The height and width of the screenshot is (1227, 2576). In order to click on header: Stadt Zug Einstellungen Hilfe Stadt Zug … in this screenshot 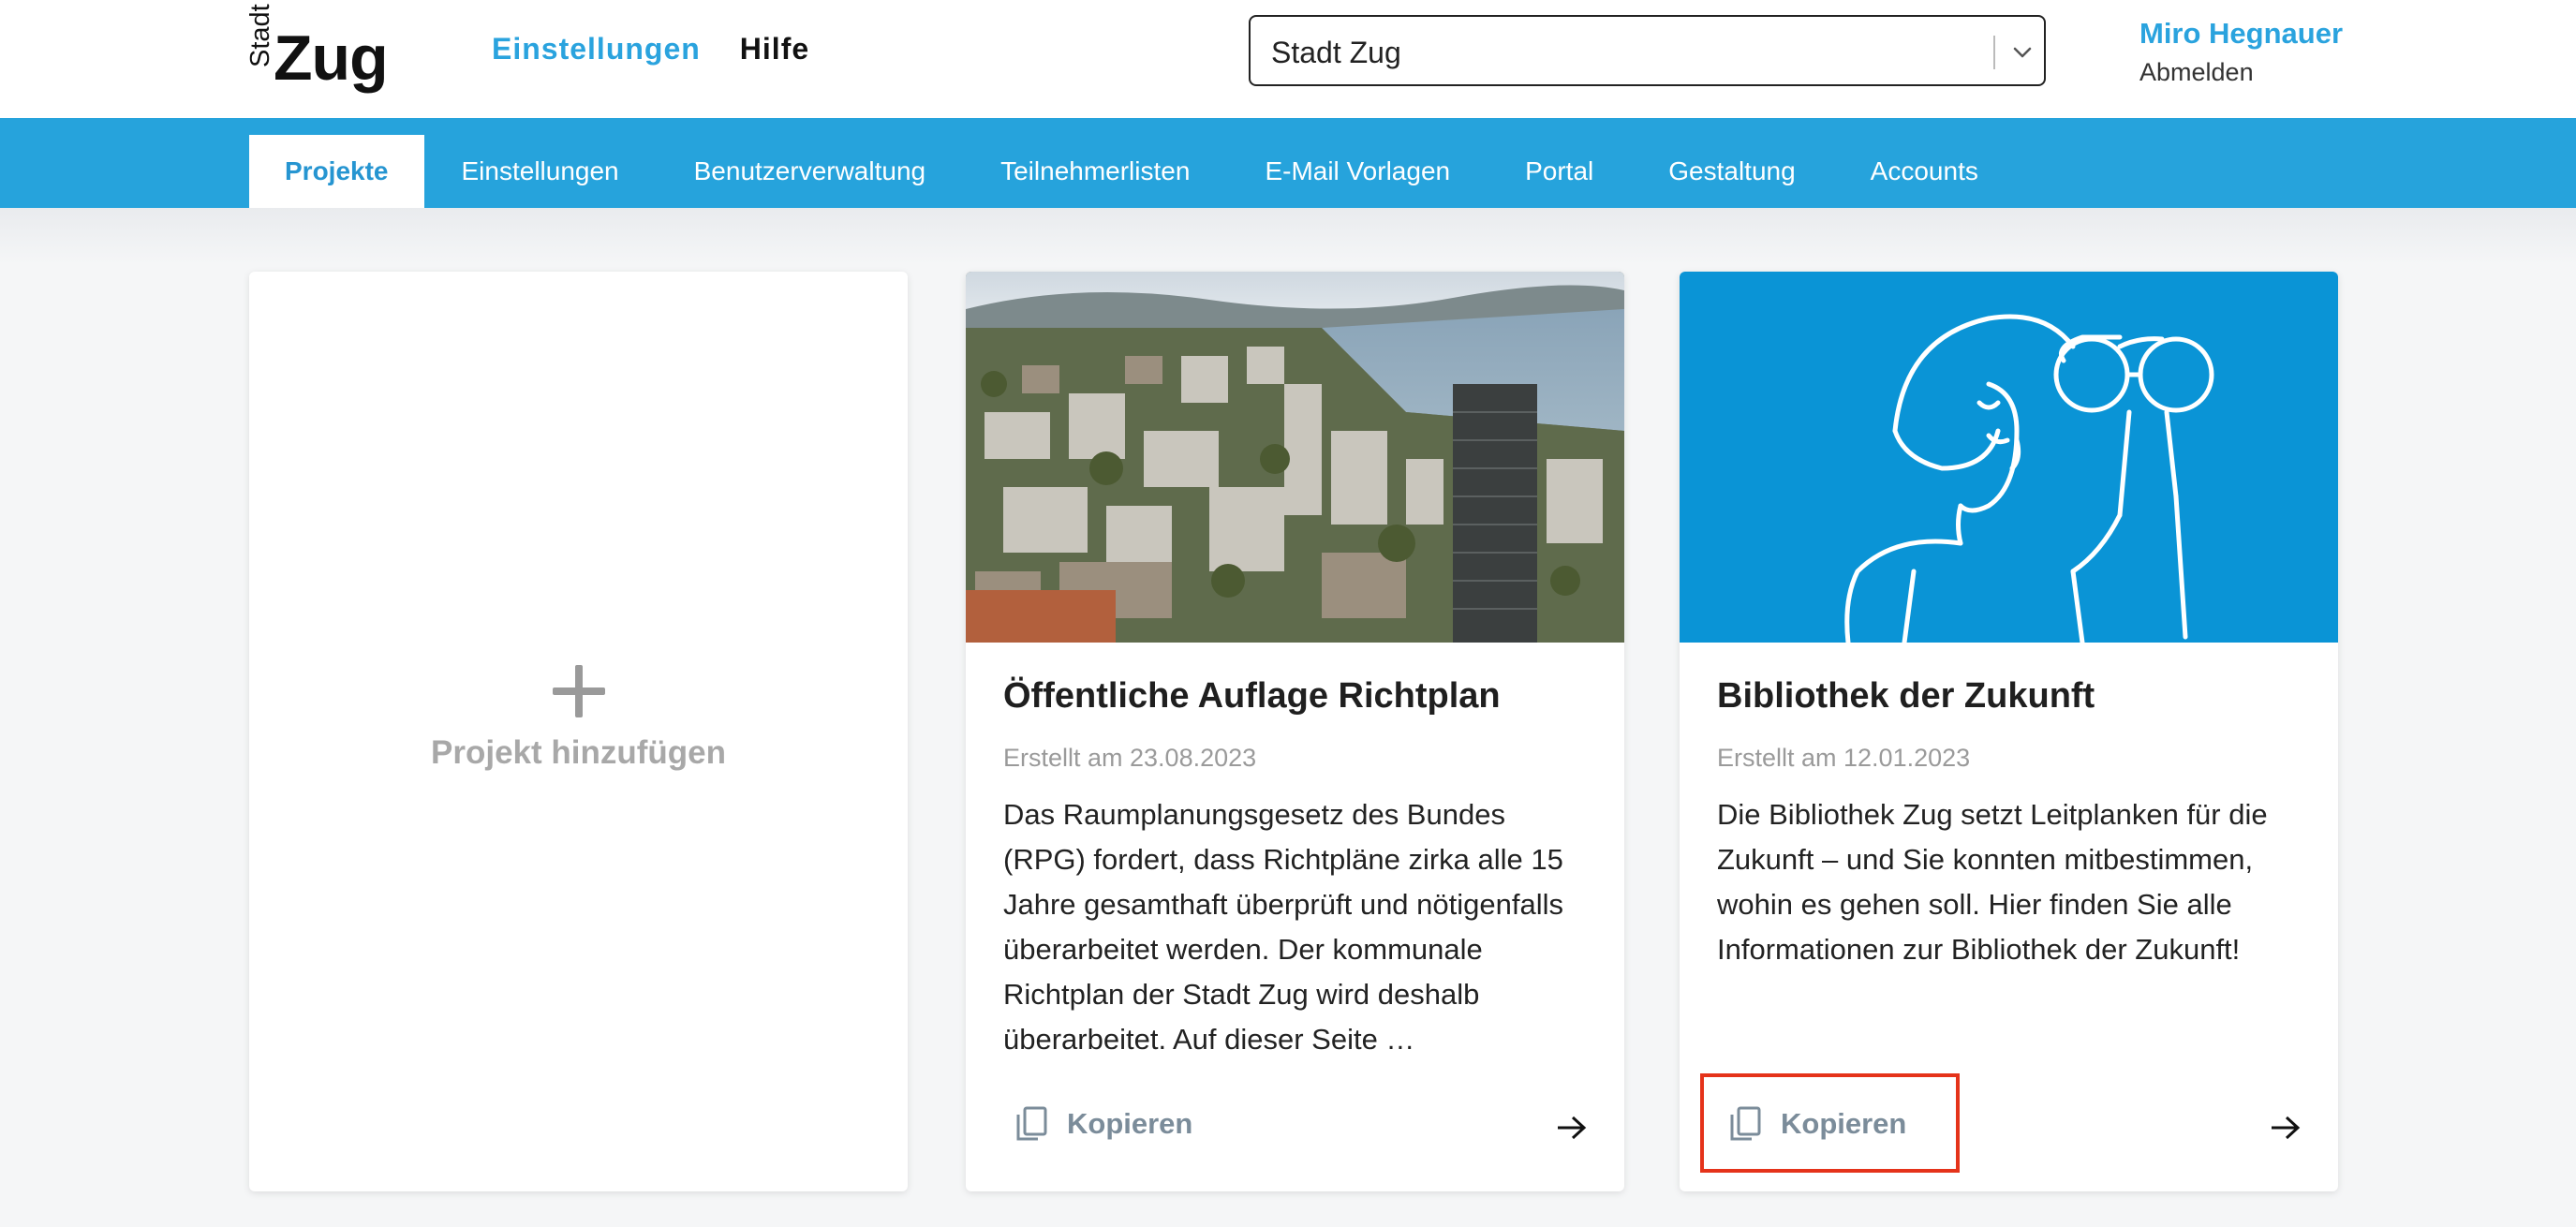, I will do `click(1288, 59)`.